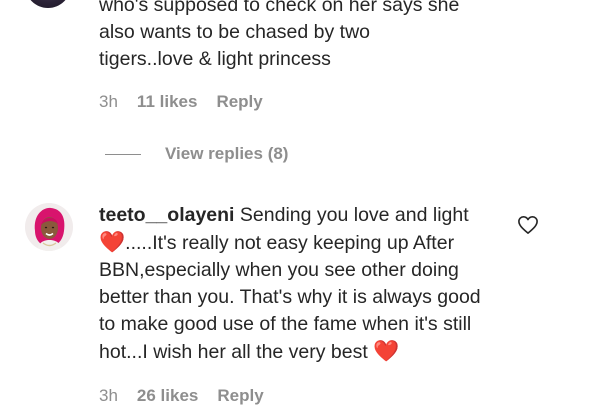 Image resolution: width=600 pixels, height=420 pixels. What do you see at coordinates (166, 215) in the screenshot?
I see `comment-username: teeto__olayeni` at bounding box center [166, 215].